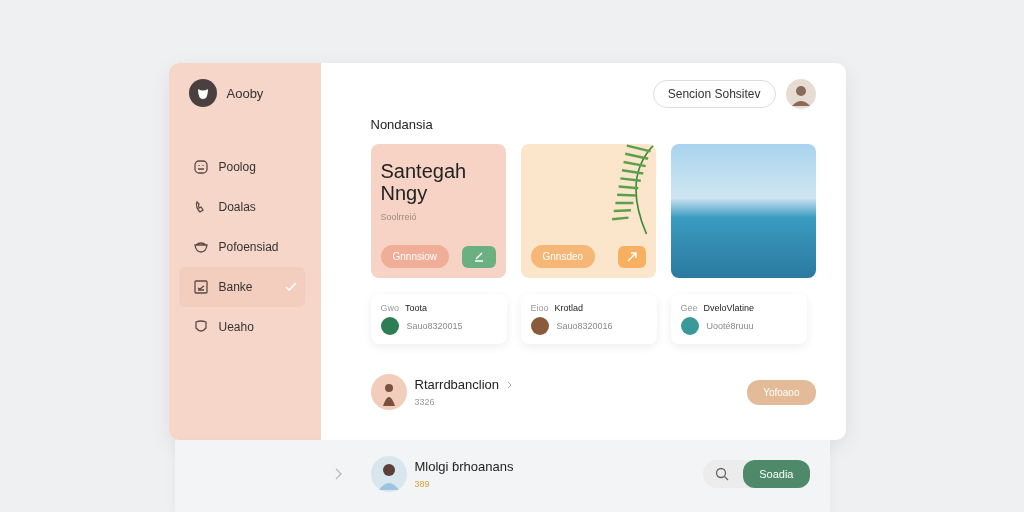 Image resolution: width=1024 pixels, height=512 pixels. What do you see at coordinates (399, 217) in the screenshot?
I see `card-subtitle: Soolrreió` at bounding box center [399, 217].